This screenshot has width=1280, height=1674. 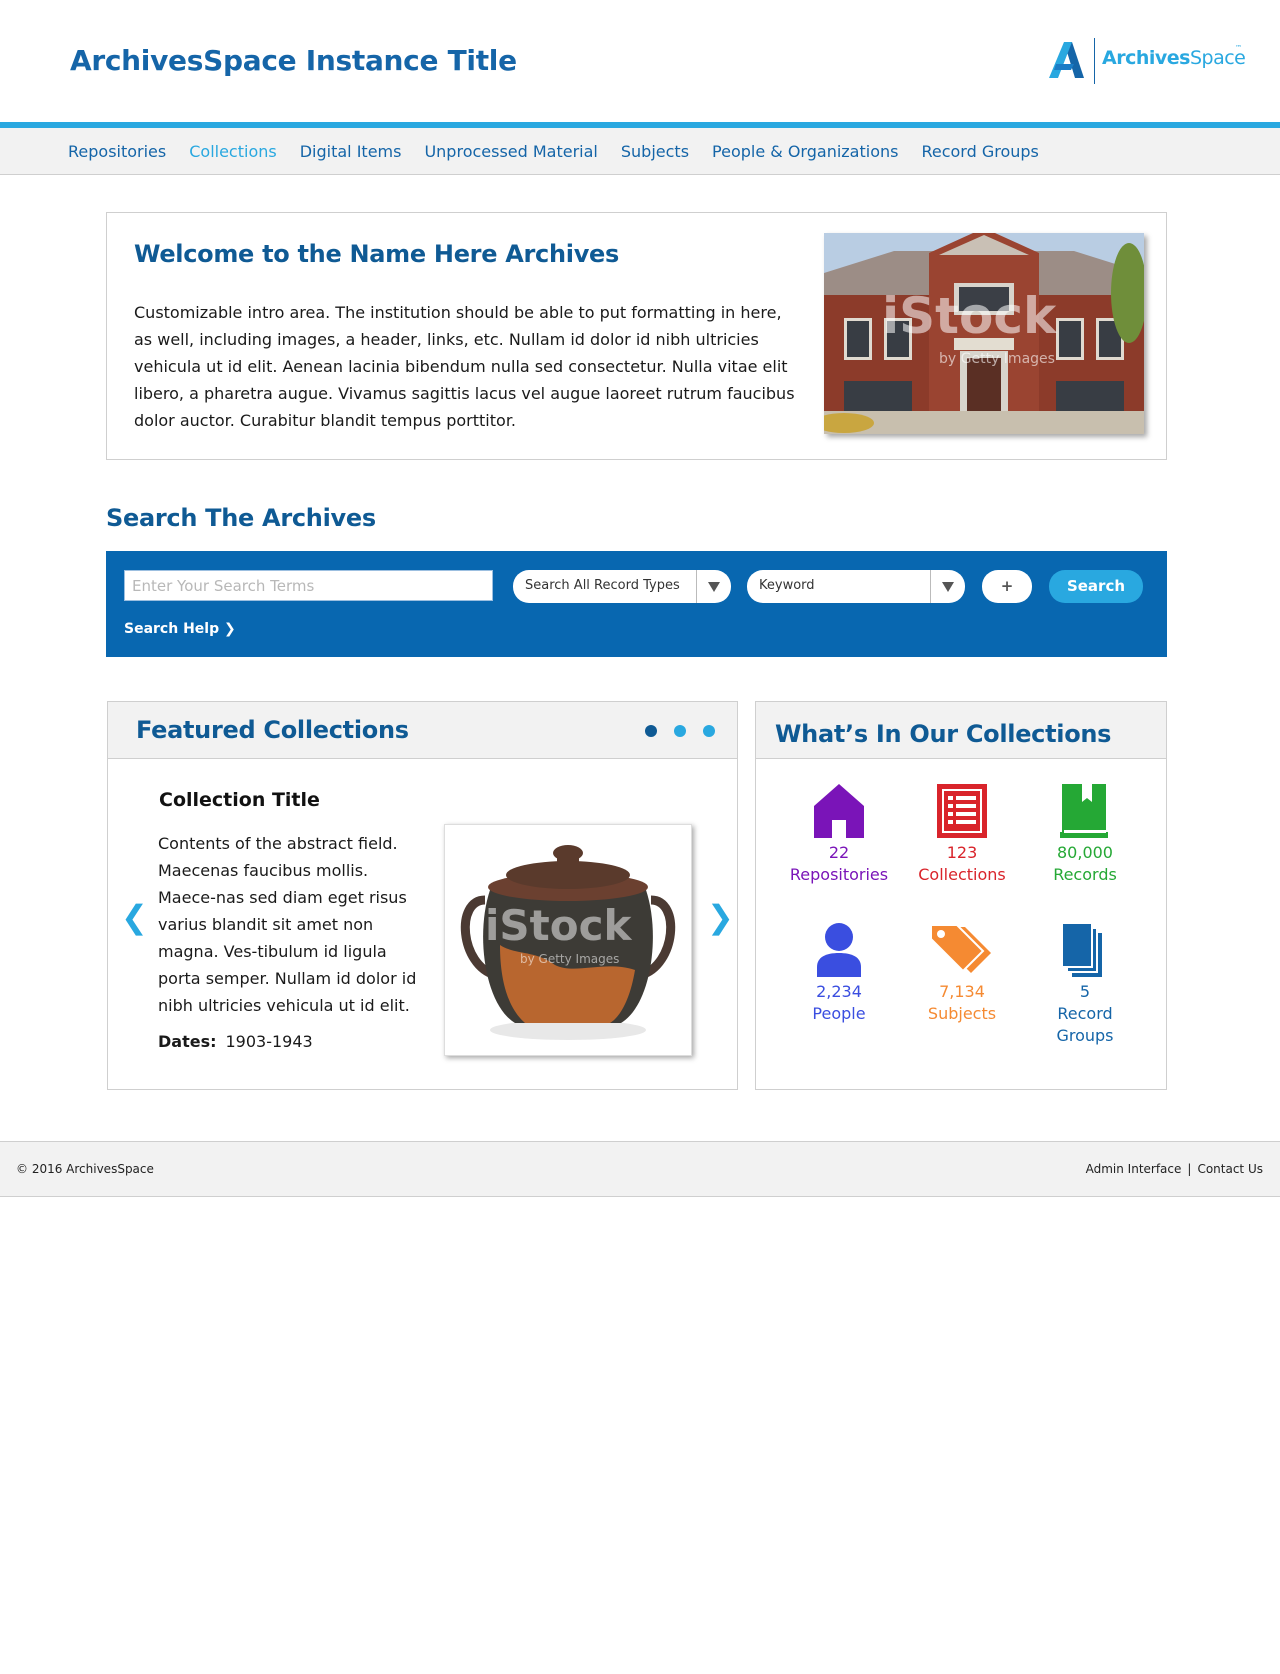 What do you see at coordinates (117, 151) in the screenshot?
I see `nav-item-repositories: Repositories` at bounding box center [117, 151].